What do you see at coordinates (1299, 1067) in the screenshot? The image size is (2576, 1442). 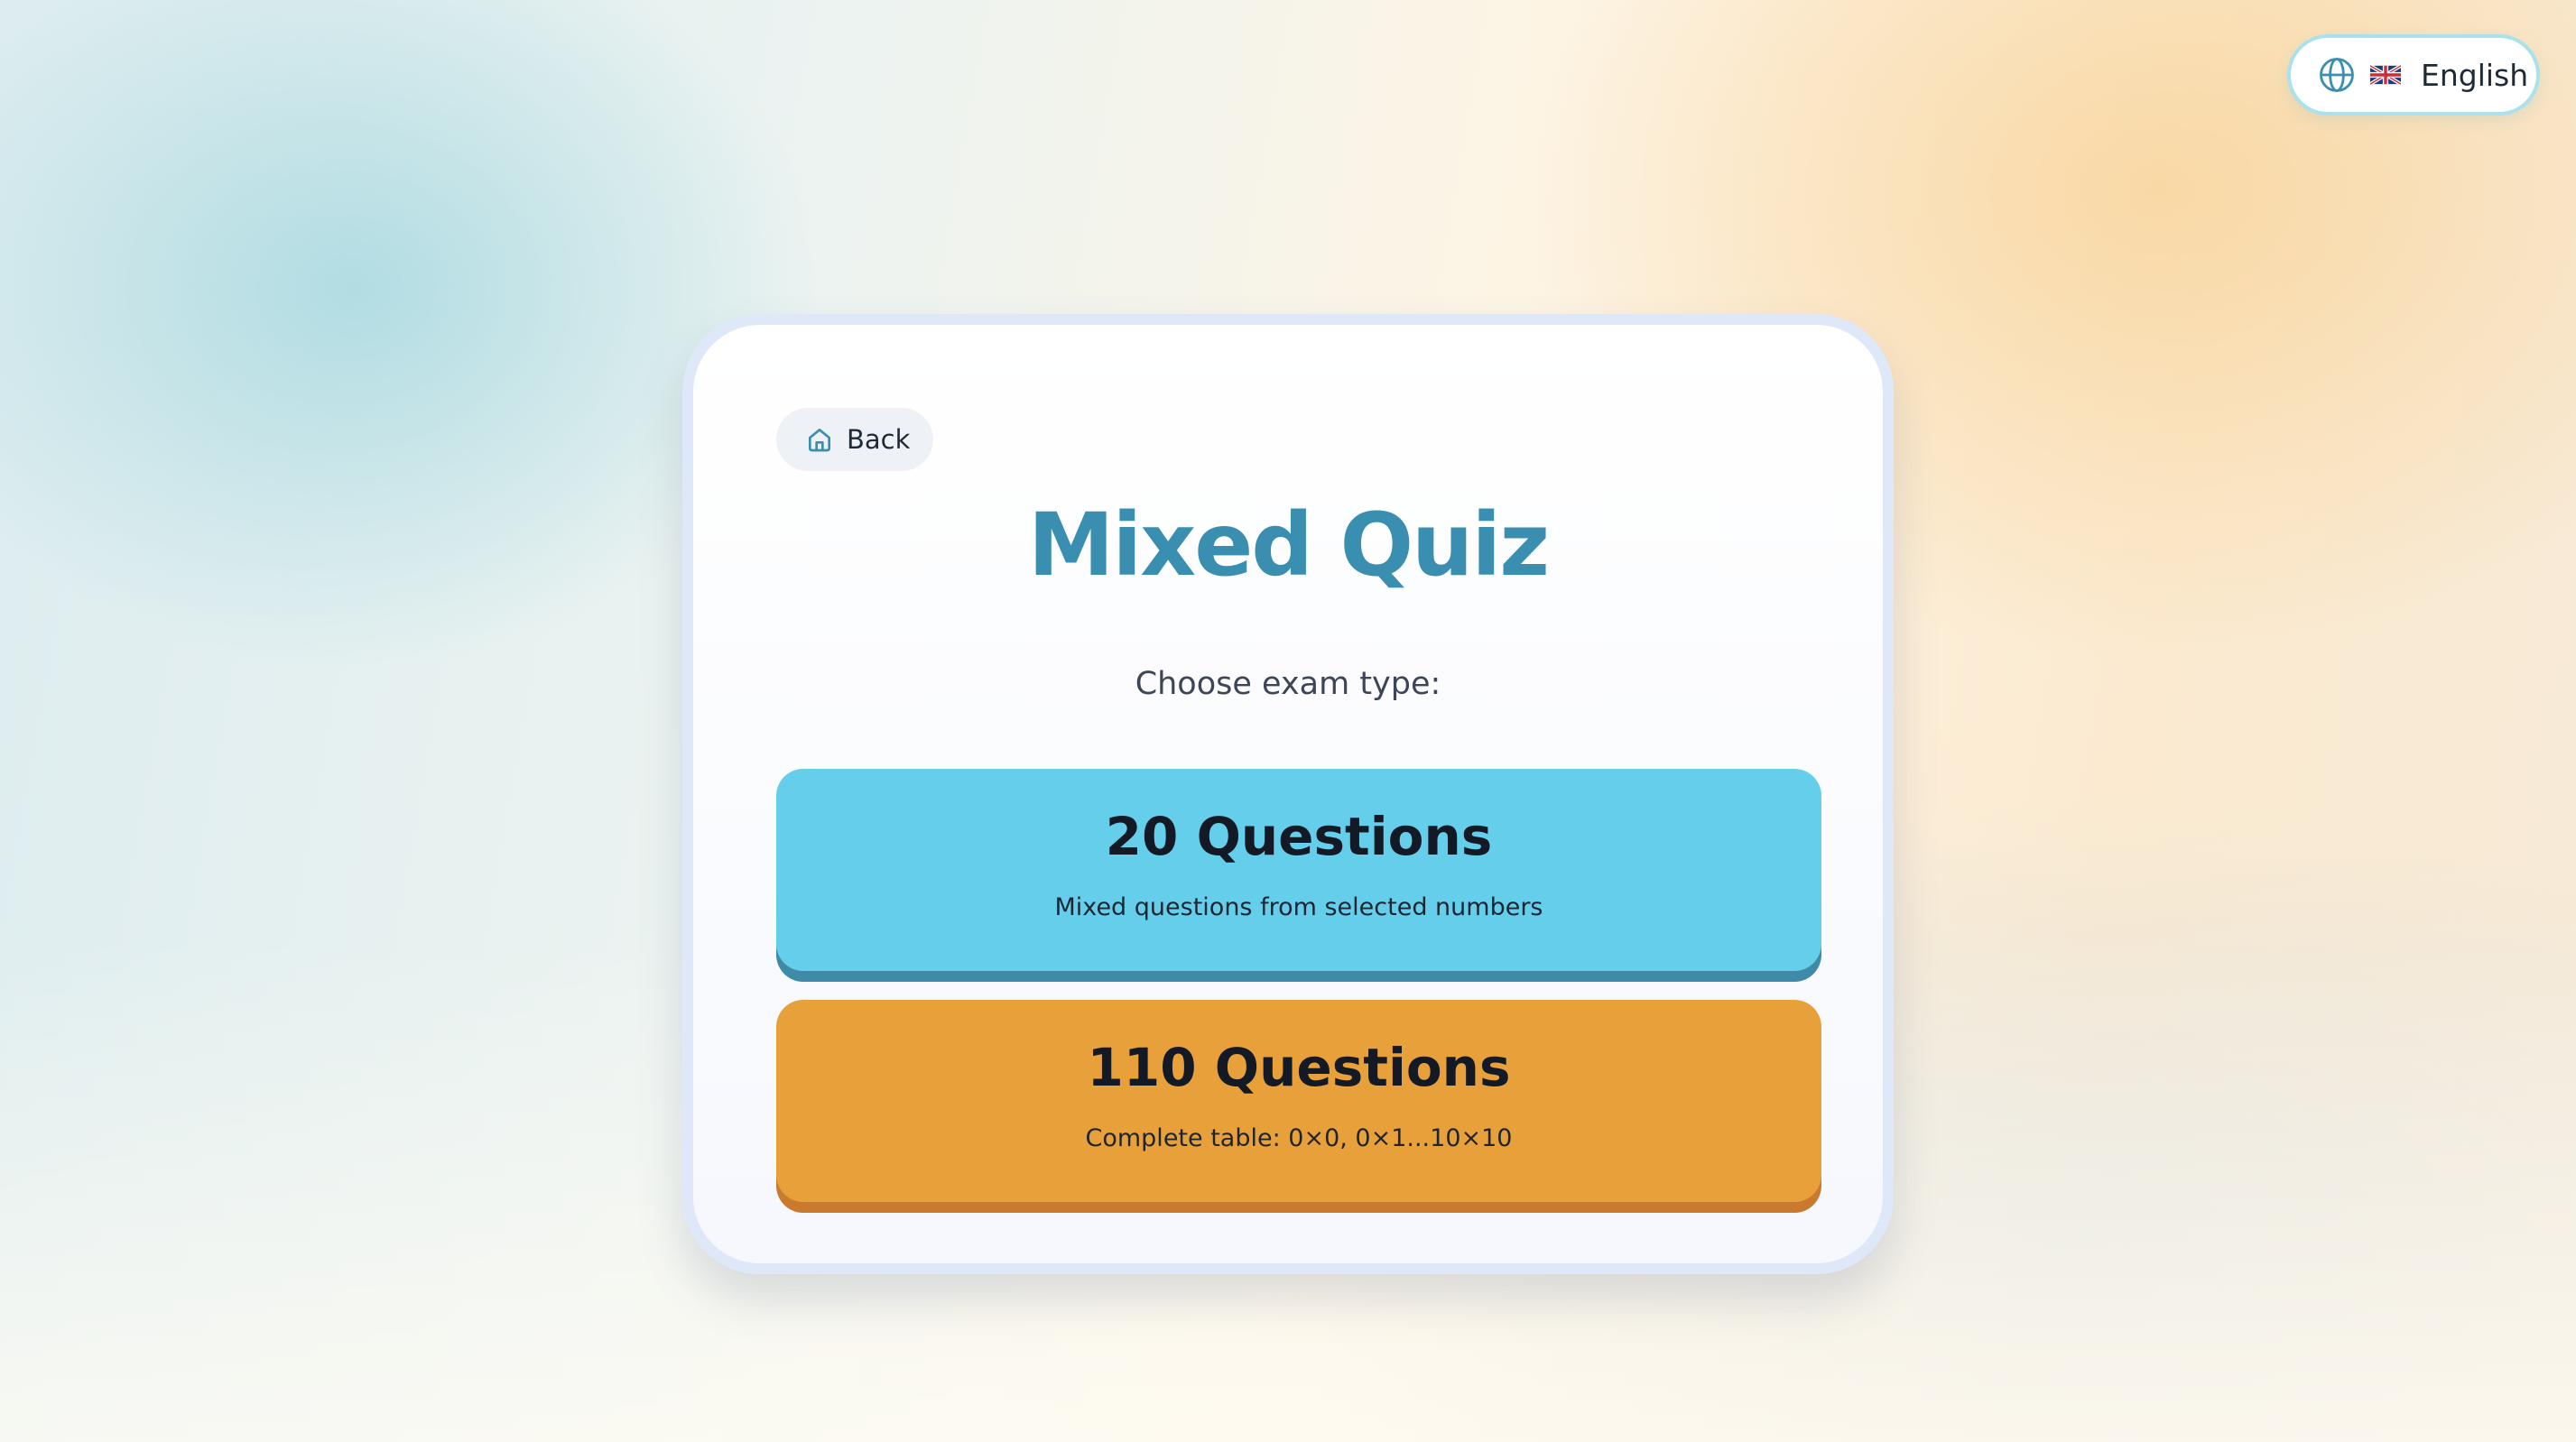 I see `option-title: 110 Questions` at bounding box center [1299, 1067].